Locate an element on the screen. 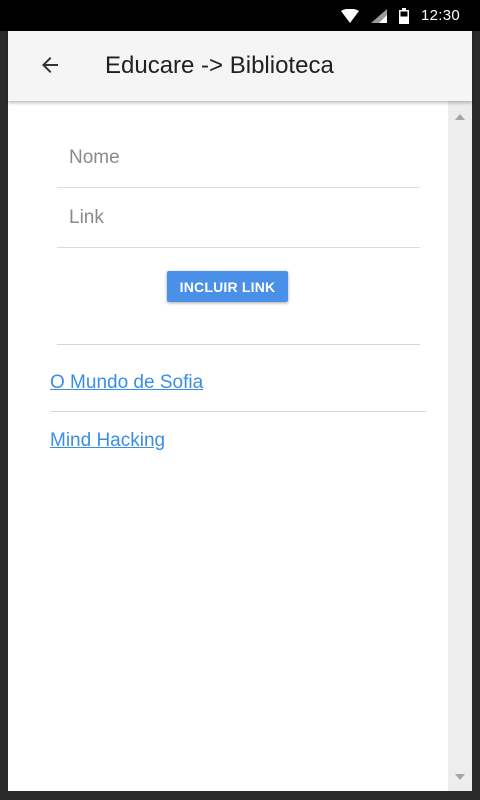 The width and height of the screenshot is (480, 800). include-link-button: INCLUIR LINK is located at coordinates (227, 286).